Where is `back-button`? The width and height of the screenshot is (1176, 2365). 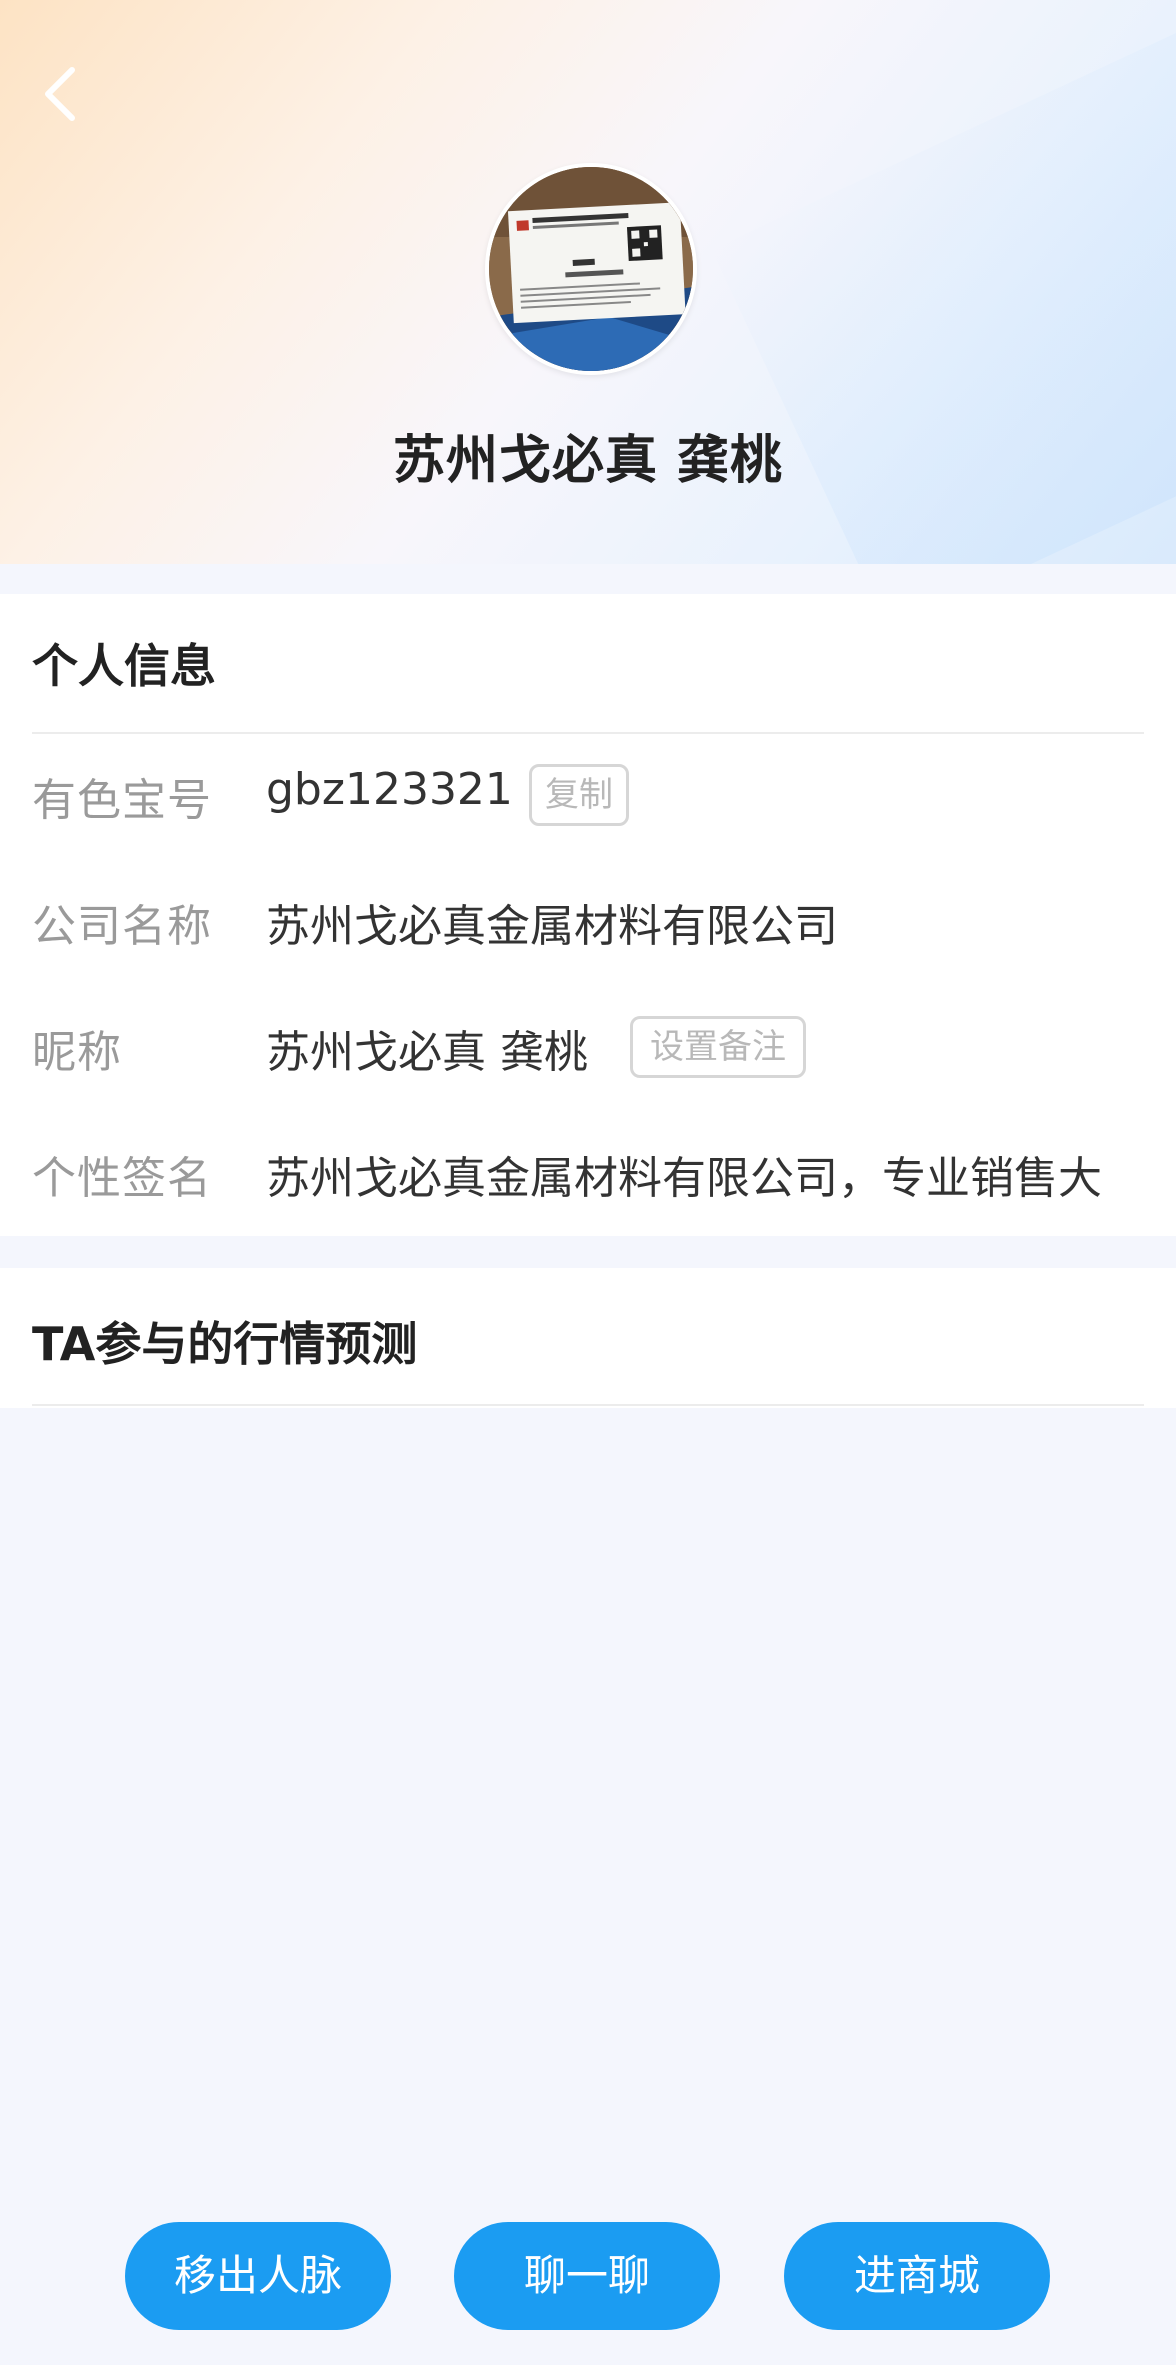 back-button is located at coordinates (62, 94).